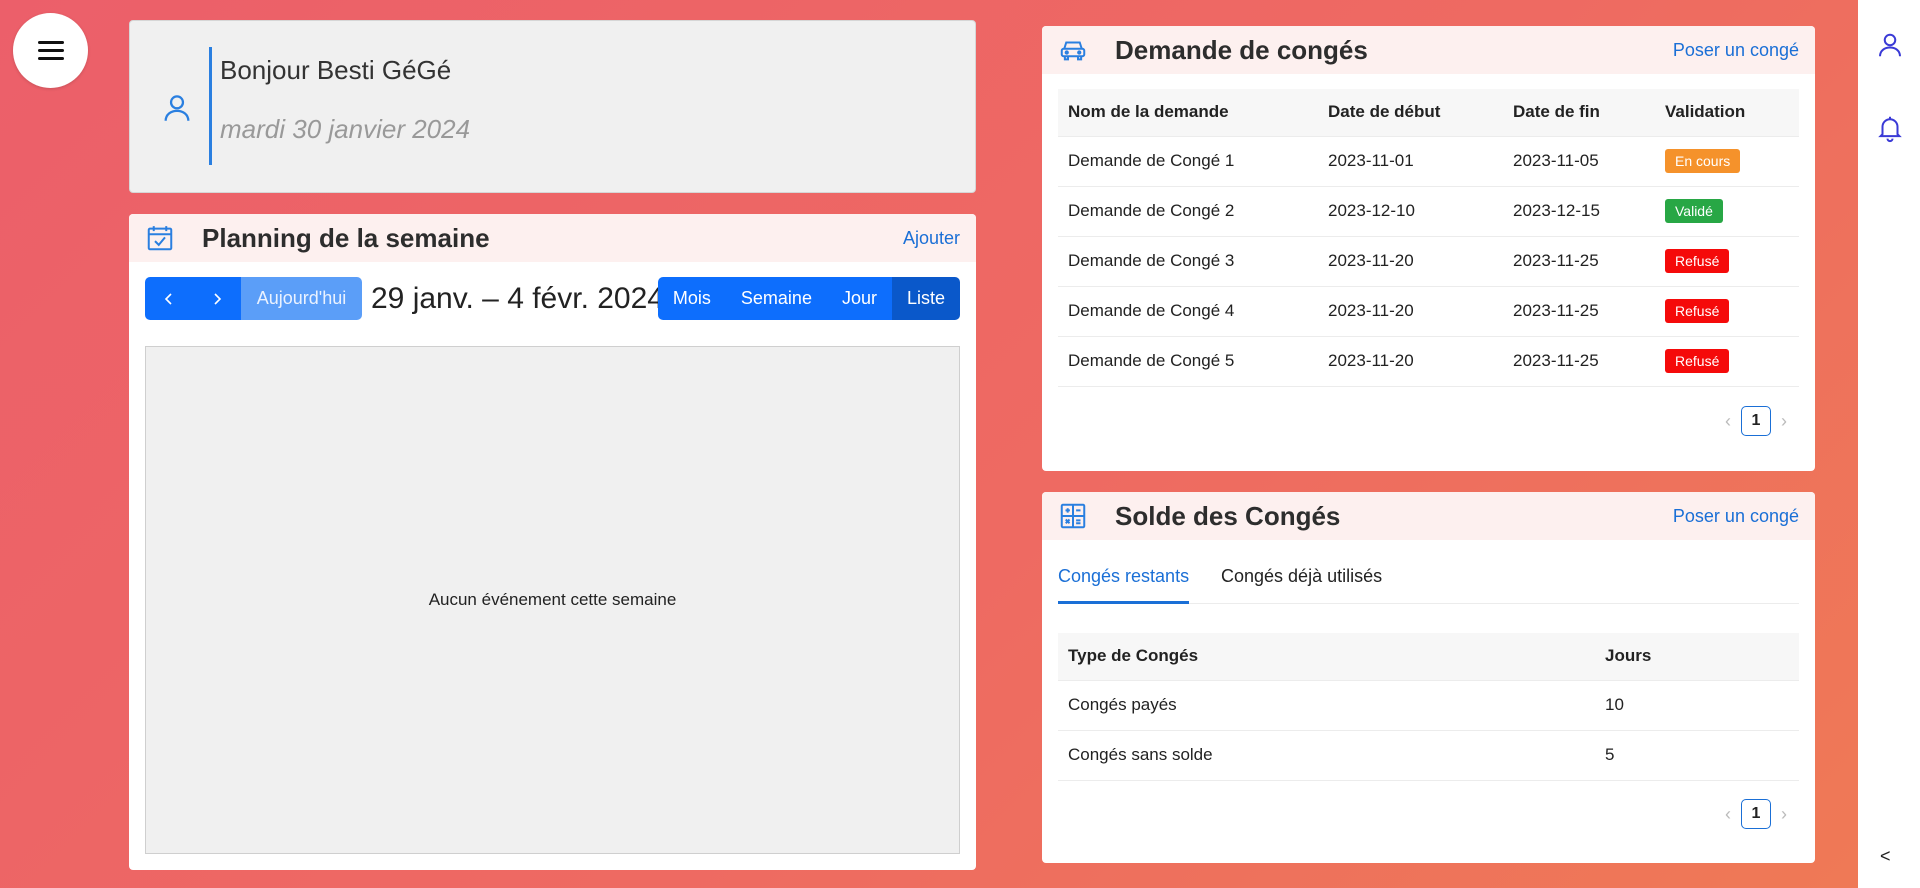  I want to click on tab-used-leave: Congés déjà utilisés, so click(1301, 576).